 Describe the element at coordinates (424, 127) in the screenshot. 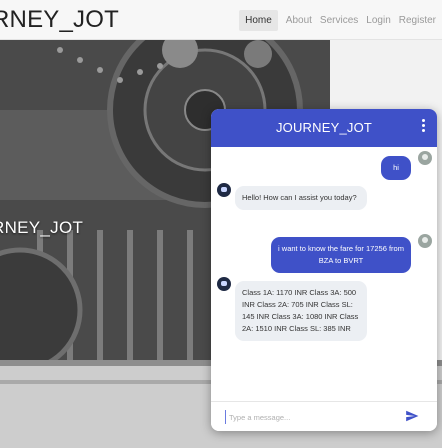

I see `kebab-menu-icon` at that location.